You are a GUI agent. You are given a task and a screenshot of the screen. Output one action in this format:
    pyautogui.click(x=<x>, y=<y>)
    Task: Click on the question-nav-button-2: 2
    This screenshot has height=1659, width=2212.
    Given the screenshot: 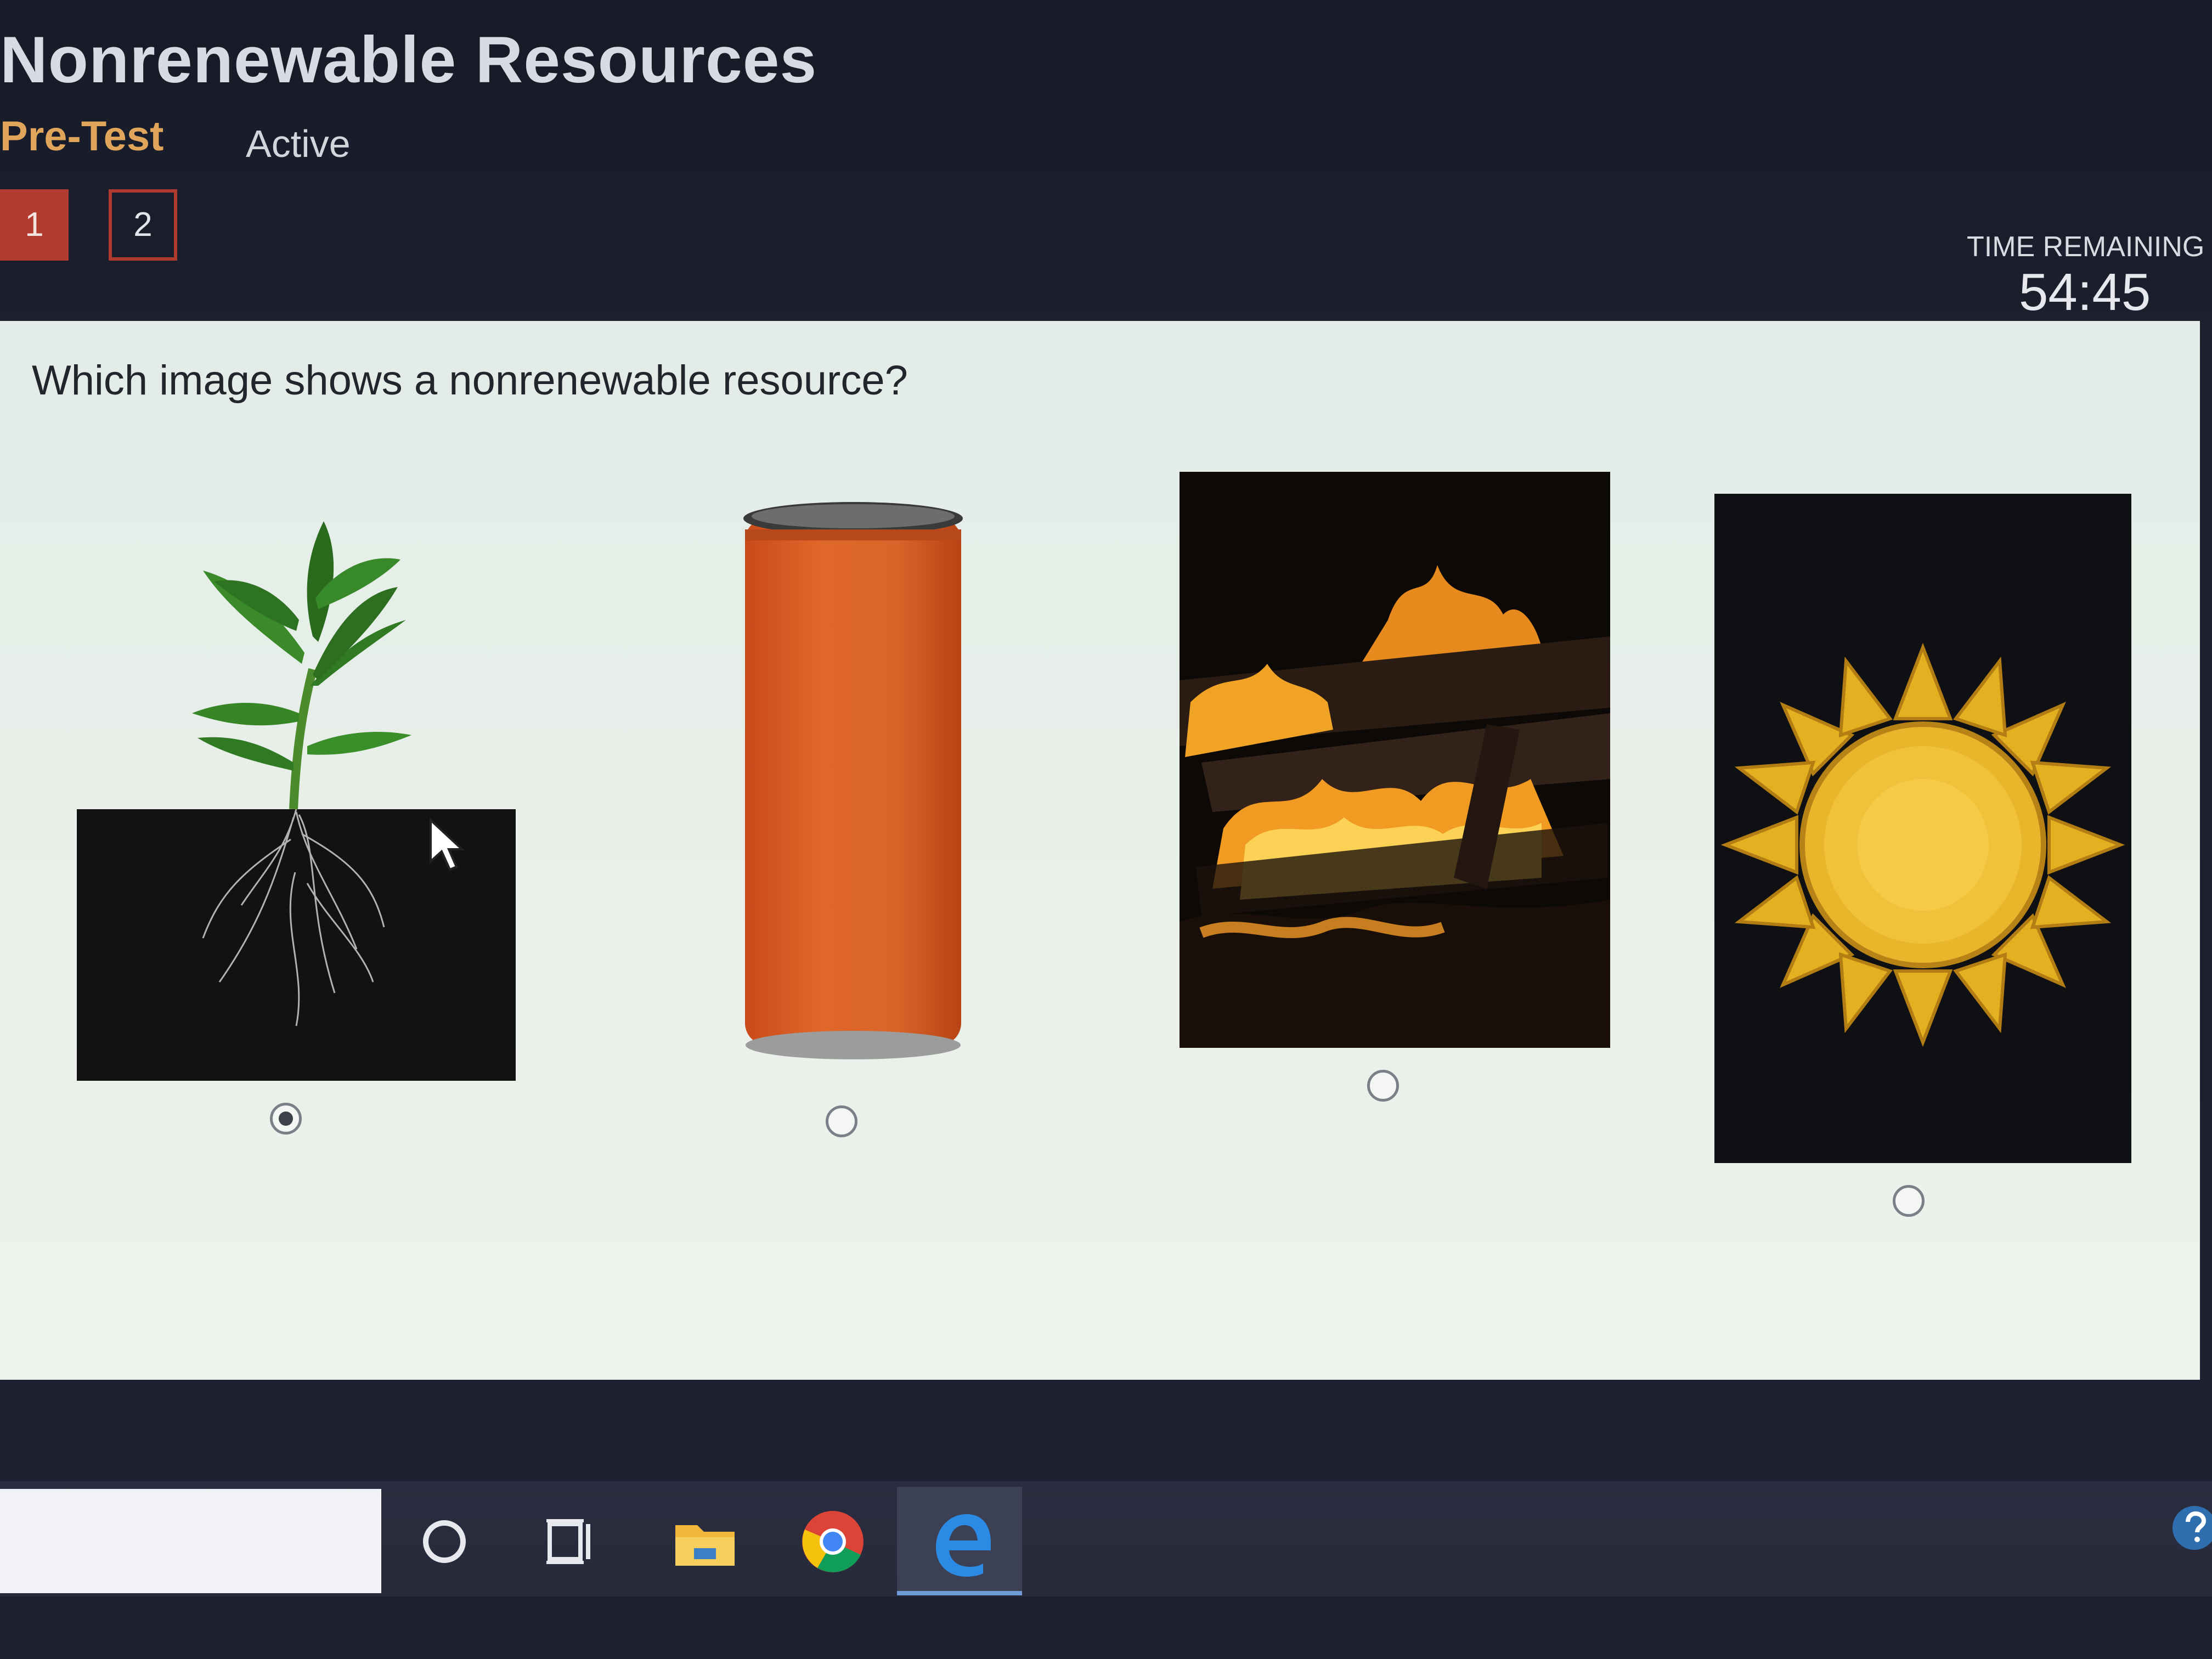 What is the action you would take?
    pyautogui.click(x=143, y=225)
    